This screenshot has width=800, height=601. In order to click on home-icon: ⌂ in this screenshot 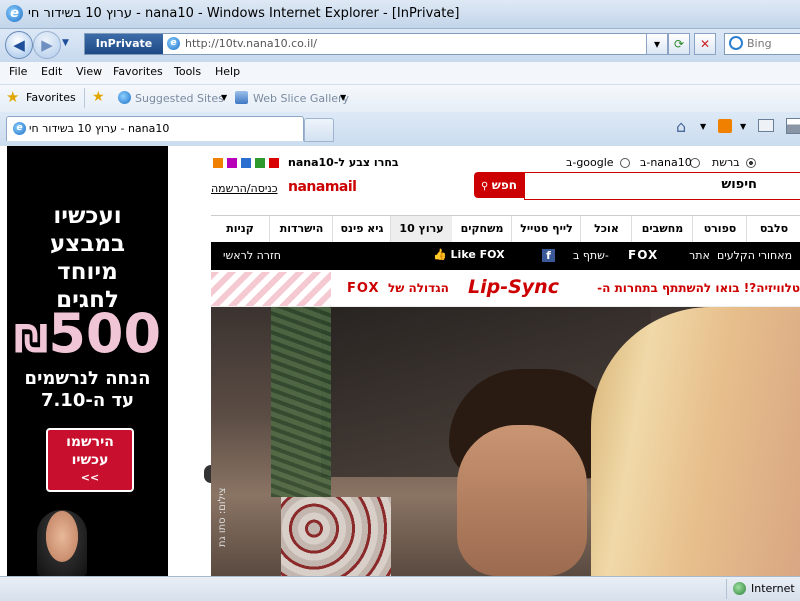, I will do `click(681, 126)`.